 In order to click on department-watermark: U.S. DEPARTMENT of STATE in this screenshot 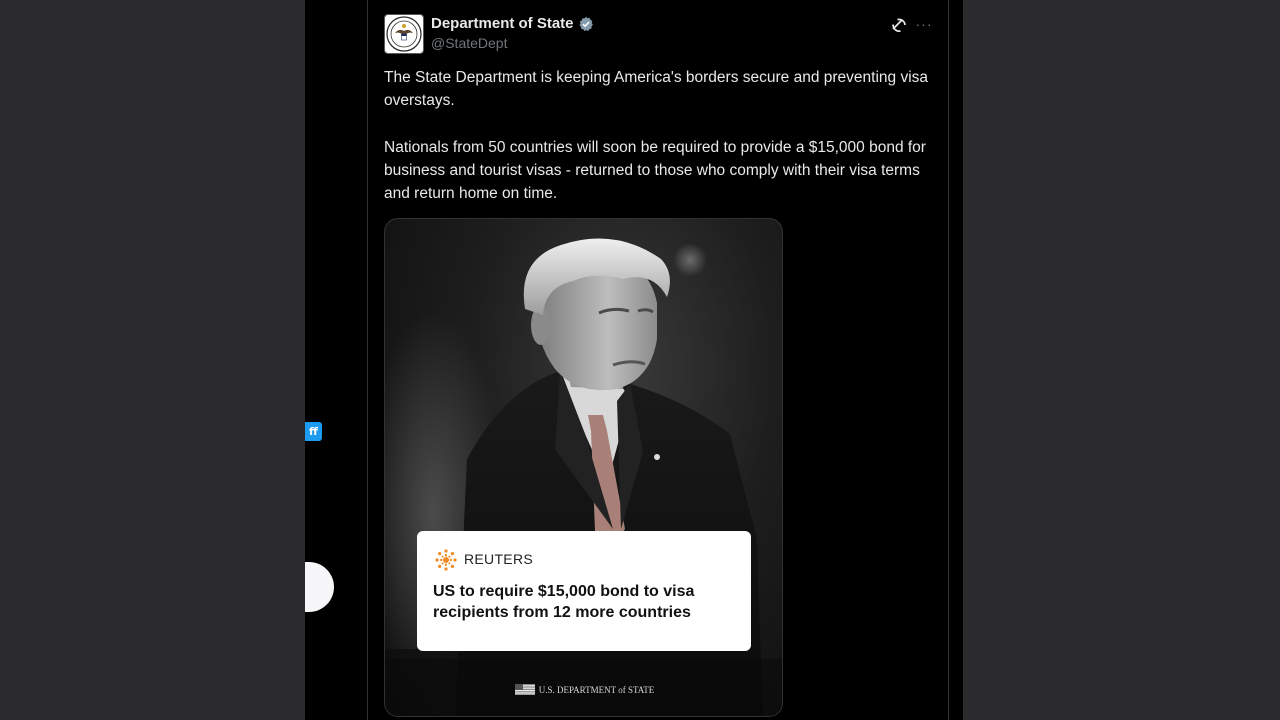, I will do `click(583, 689)`.